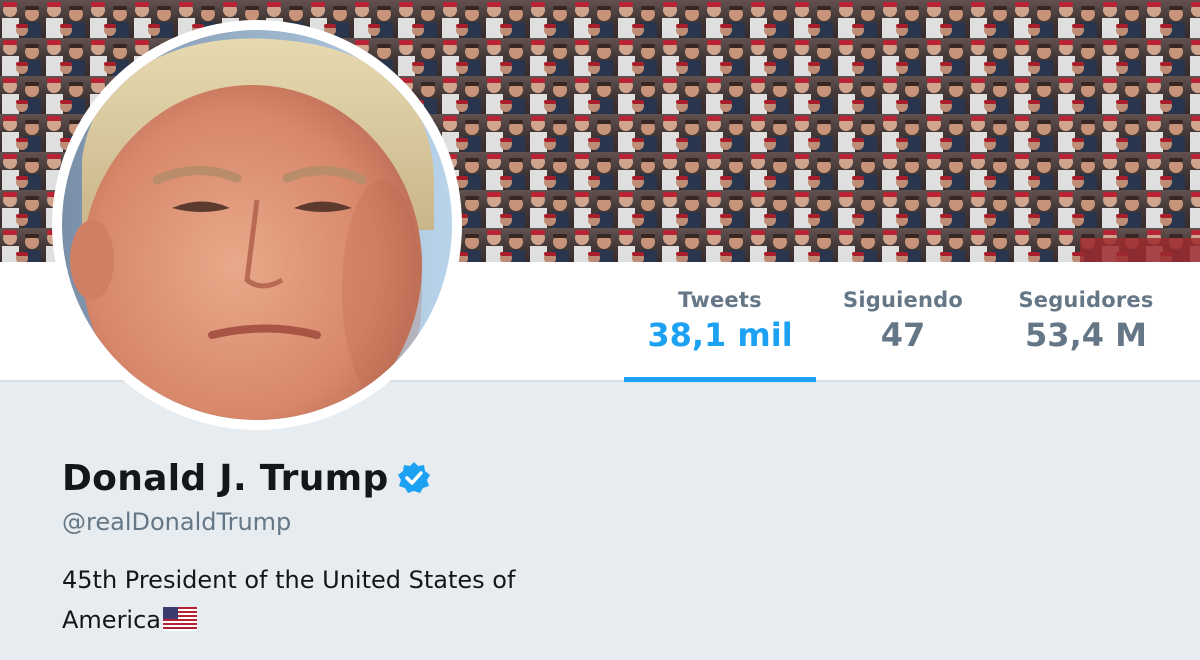 The image size is (1200, 660). What do you see at coordinates (342, 522) in the screenshot?
I see `username-handle: @realDonaldTrump` at bounding box center [342, 522].